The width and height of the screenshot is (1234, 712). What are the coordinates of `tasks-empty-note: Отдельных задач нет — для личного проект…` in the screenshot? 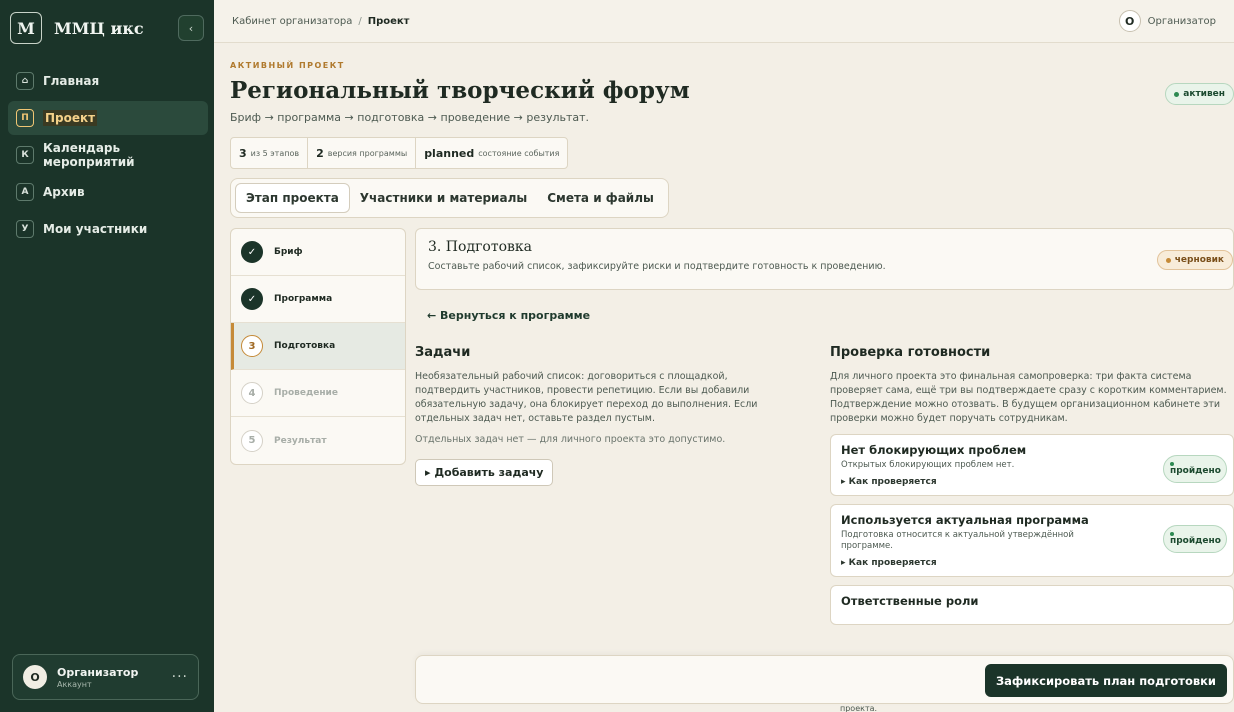 It's located at (570, 439).